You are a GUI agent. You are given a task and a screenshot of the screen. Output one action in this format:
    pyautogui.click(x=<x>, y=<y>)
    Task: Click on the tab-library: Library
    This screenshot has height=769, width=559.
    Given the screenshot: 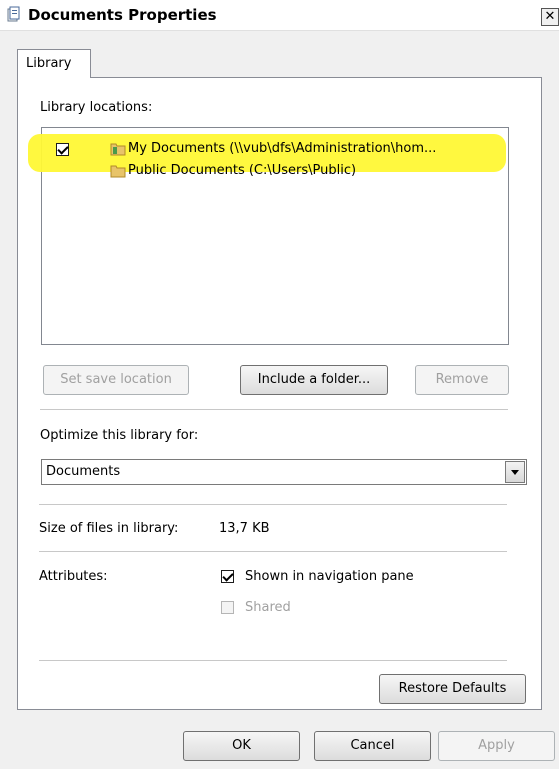 What is the action you would take?
    pyautogui.click(x=54, y=63)
    